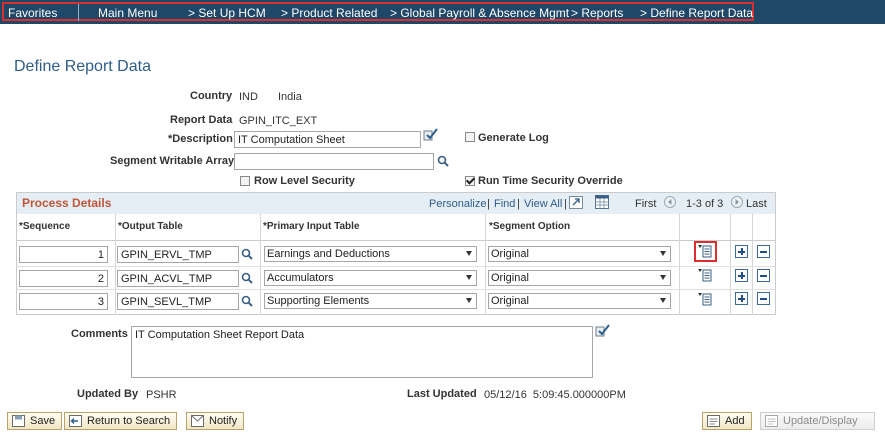  What do you see at coordinates (504, 204) in the screenshot?
I see `find-link: Find` at bounding box center [504, 204].